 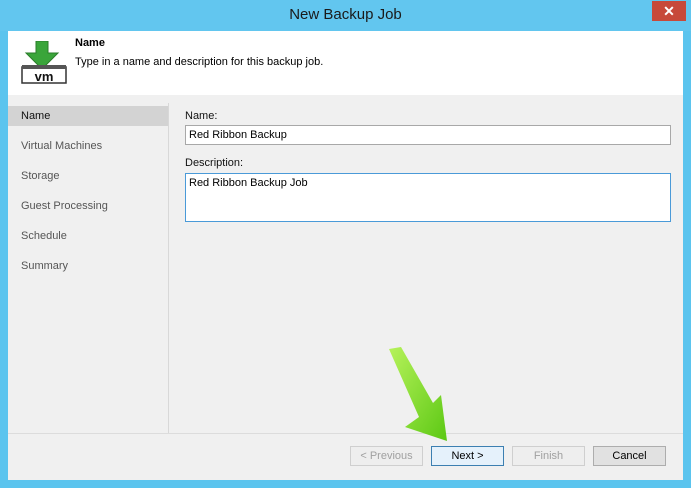 What do you see at coordinates (201, 116) in the screenshot?
I see `name-label: Name:` at bounding box center [201, 116].